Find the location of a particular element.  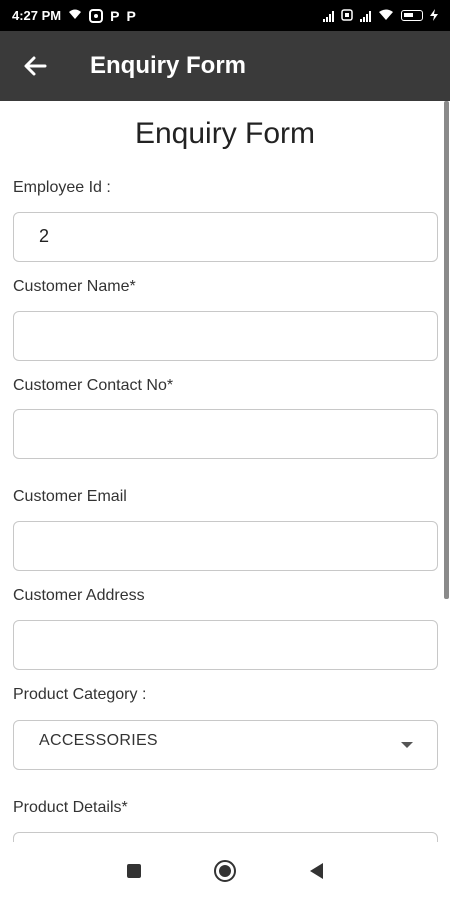

employee-id-label: Employee Id : is located at coordinates (62, 187).